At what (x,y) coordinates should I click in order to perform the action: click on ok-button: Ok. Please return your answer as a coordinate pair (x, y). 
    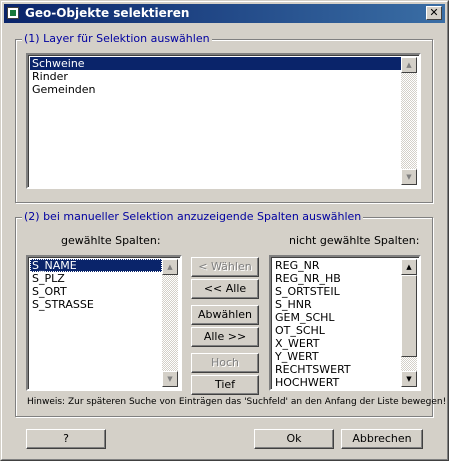
    Looking at the image, I should click on (294, 439).